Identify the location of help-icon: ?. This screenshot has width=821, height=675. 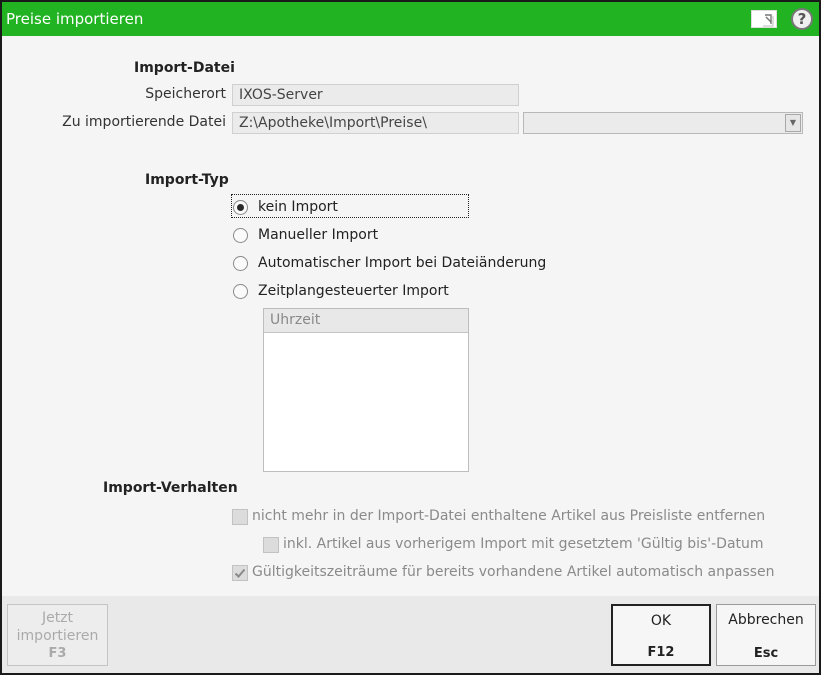
(802, 19).